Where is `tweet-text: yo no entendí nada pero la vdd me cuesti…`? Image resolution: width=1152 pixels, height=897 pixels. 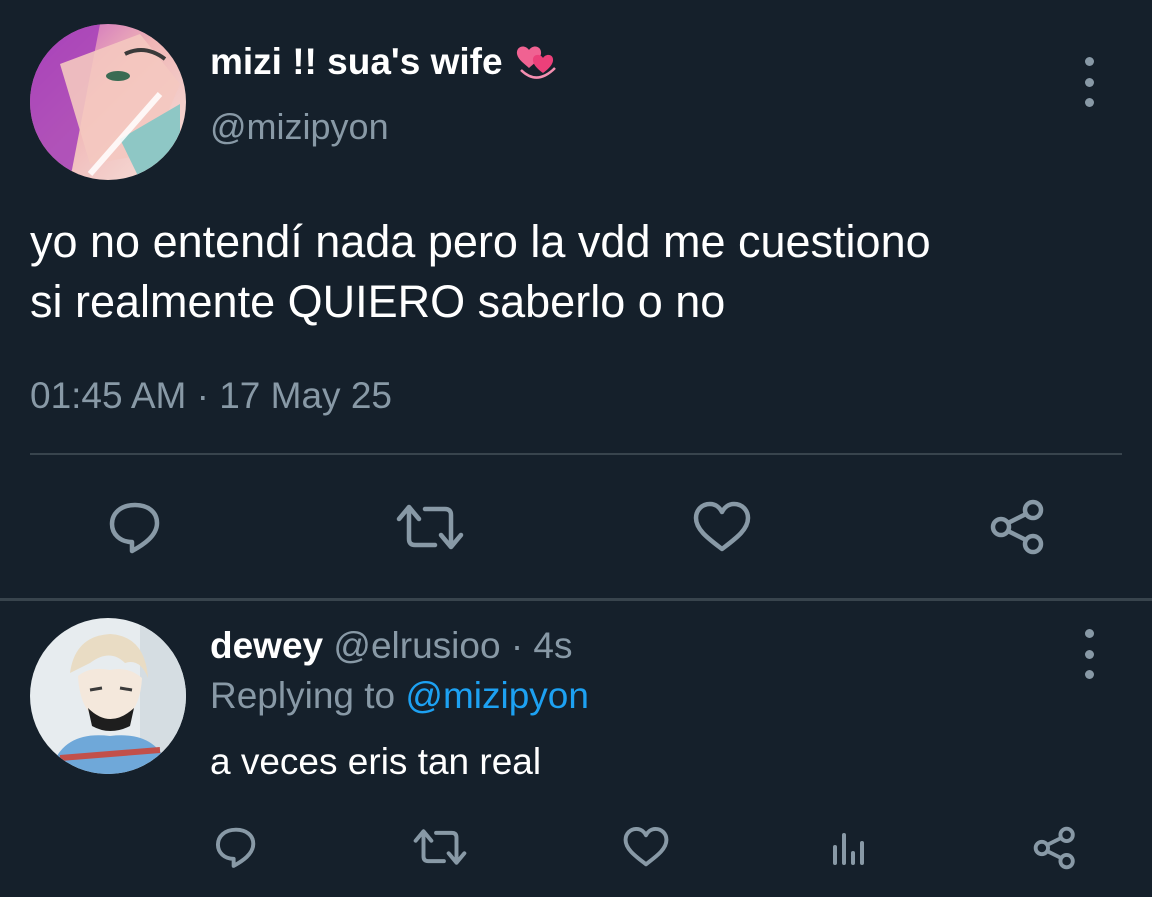 tweet-text: yo no entendí nada pero la vdd me cuesti… is located at coordinates (580, 272).